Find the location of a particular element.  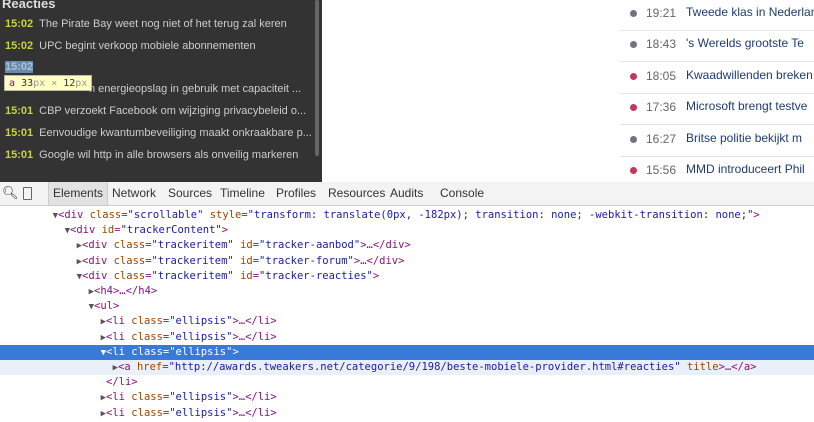

tab-profiles: Profiles is located at coordinates (296, 193).